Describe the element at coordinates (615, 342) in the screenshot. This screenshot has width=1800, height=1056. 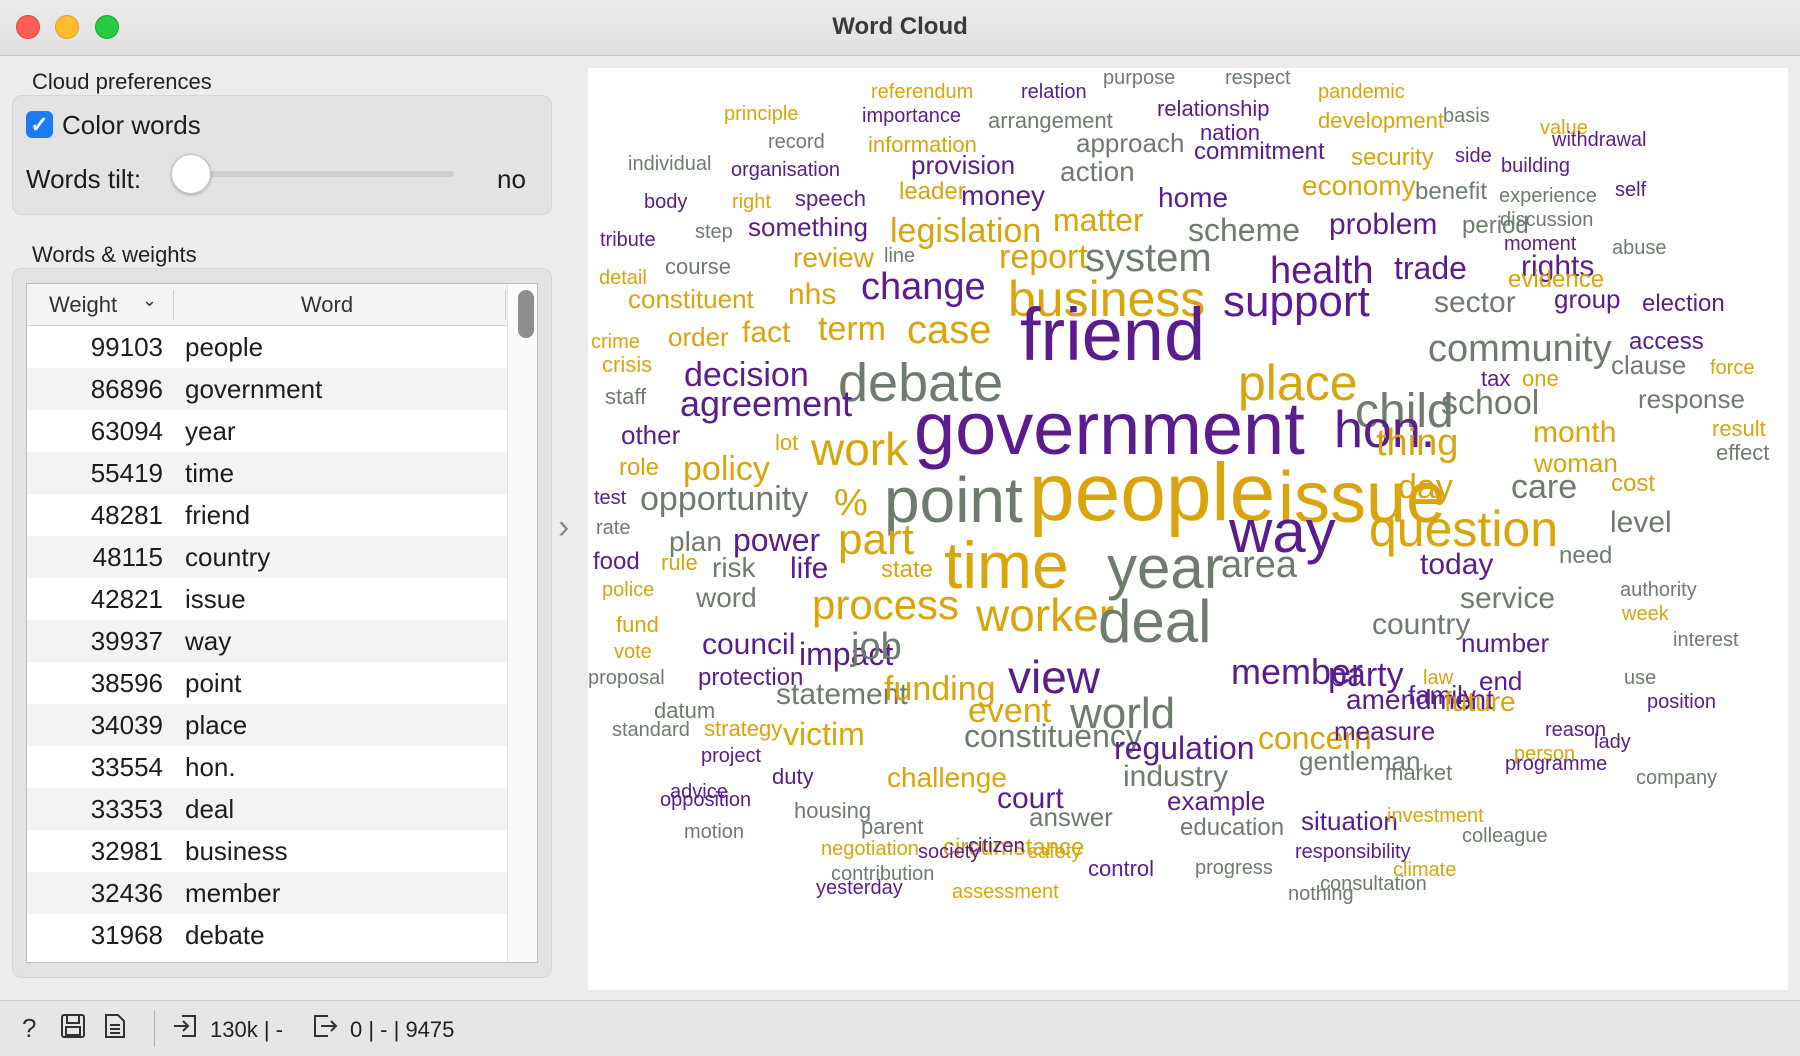
I see `cloud-word: crime` at that location.